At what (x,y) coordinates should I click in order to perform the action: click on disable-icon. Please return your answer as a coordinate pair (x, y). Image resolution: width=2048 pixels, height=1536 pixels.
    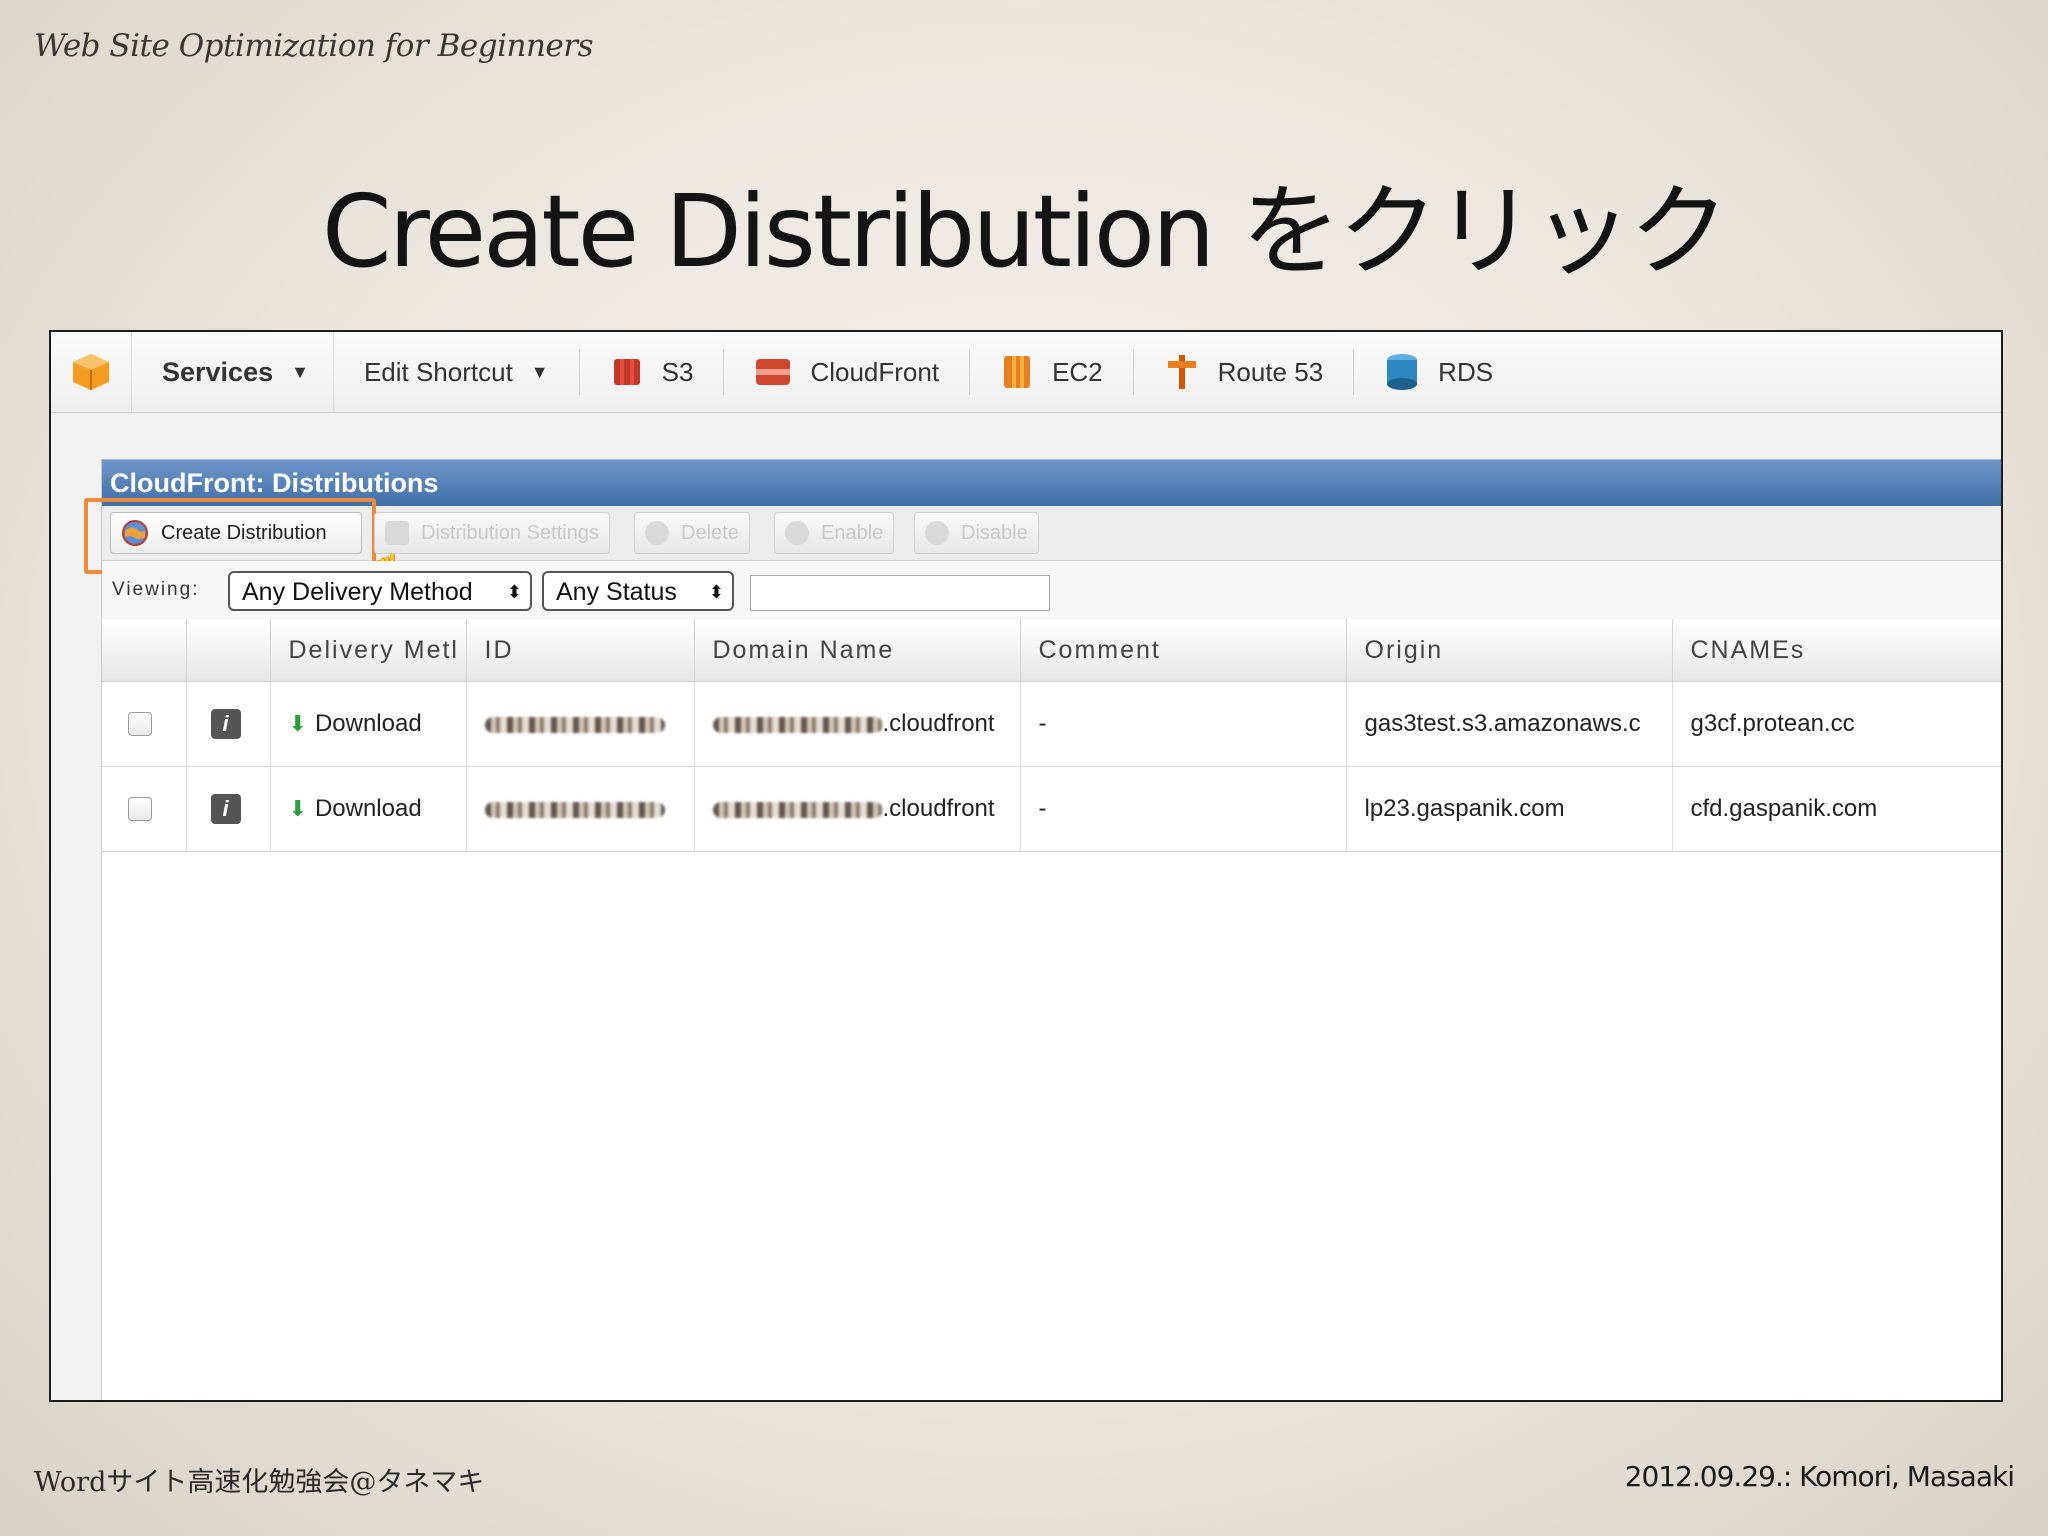
    Looking at the image, I should click on (937, 533).